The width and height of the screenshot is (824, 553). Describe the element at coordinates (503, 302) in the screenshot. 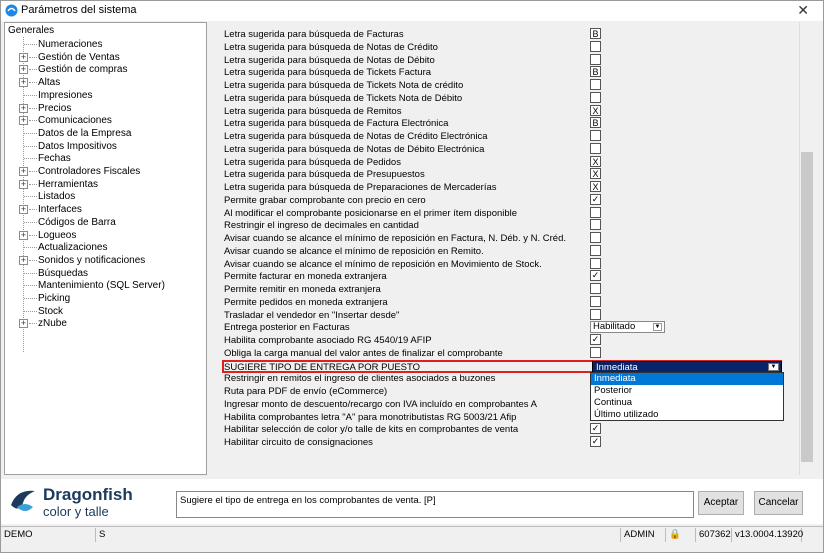

I see `parameter-row: Permite pedidos en moneda extranjera` at that location.